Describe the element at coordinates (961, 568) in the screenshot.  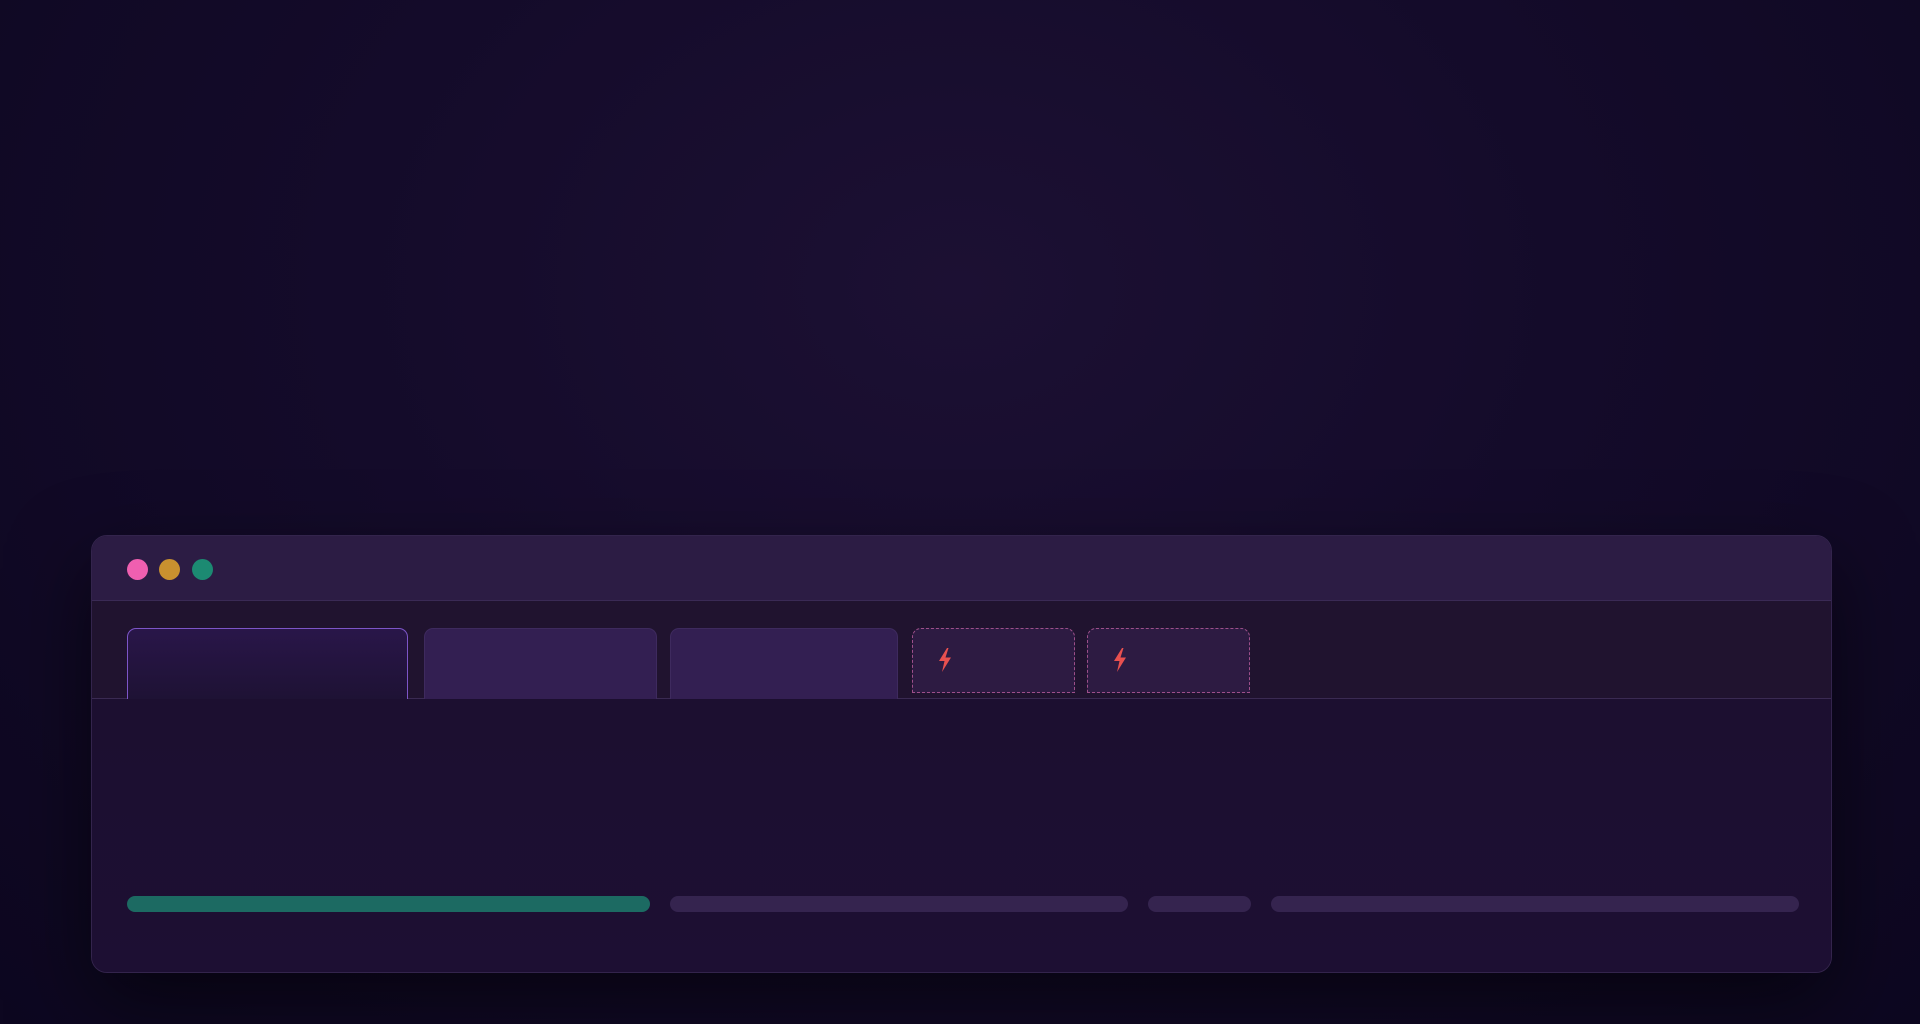
I see `title-bar` at that location.